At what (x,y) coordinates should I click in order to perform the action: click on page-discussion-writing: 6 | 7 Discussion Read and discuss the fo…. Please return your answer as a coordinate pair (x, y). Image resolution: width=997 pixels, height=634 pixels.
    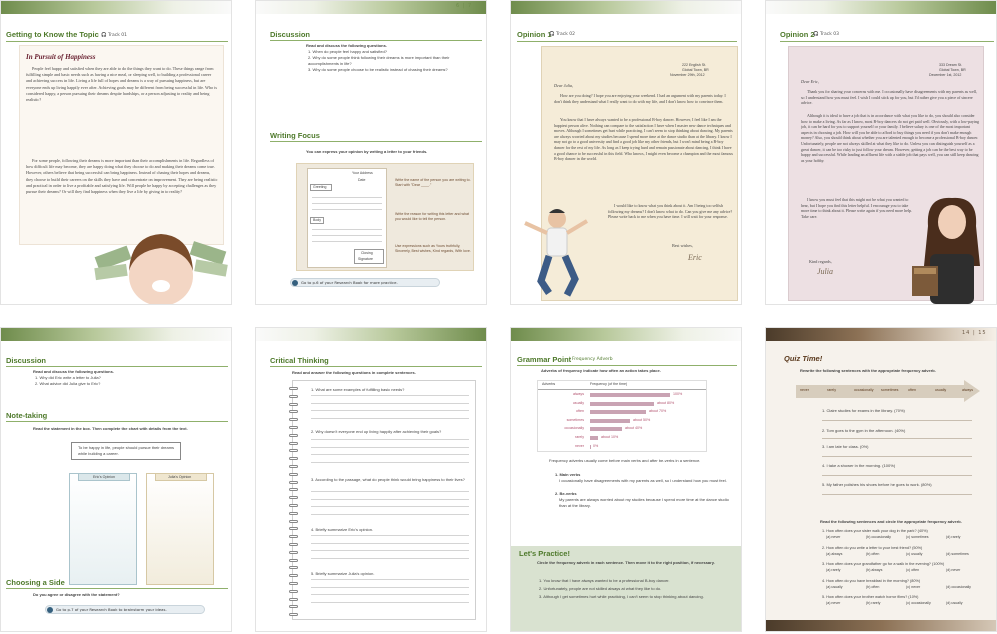
    Looking at the image, I should click on (371, 152).